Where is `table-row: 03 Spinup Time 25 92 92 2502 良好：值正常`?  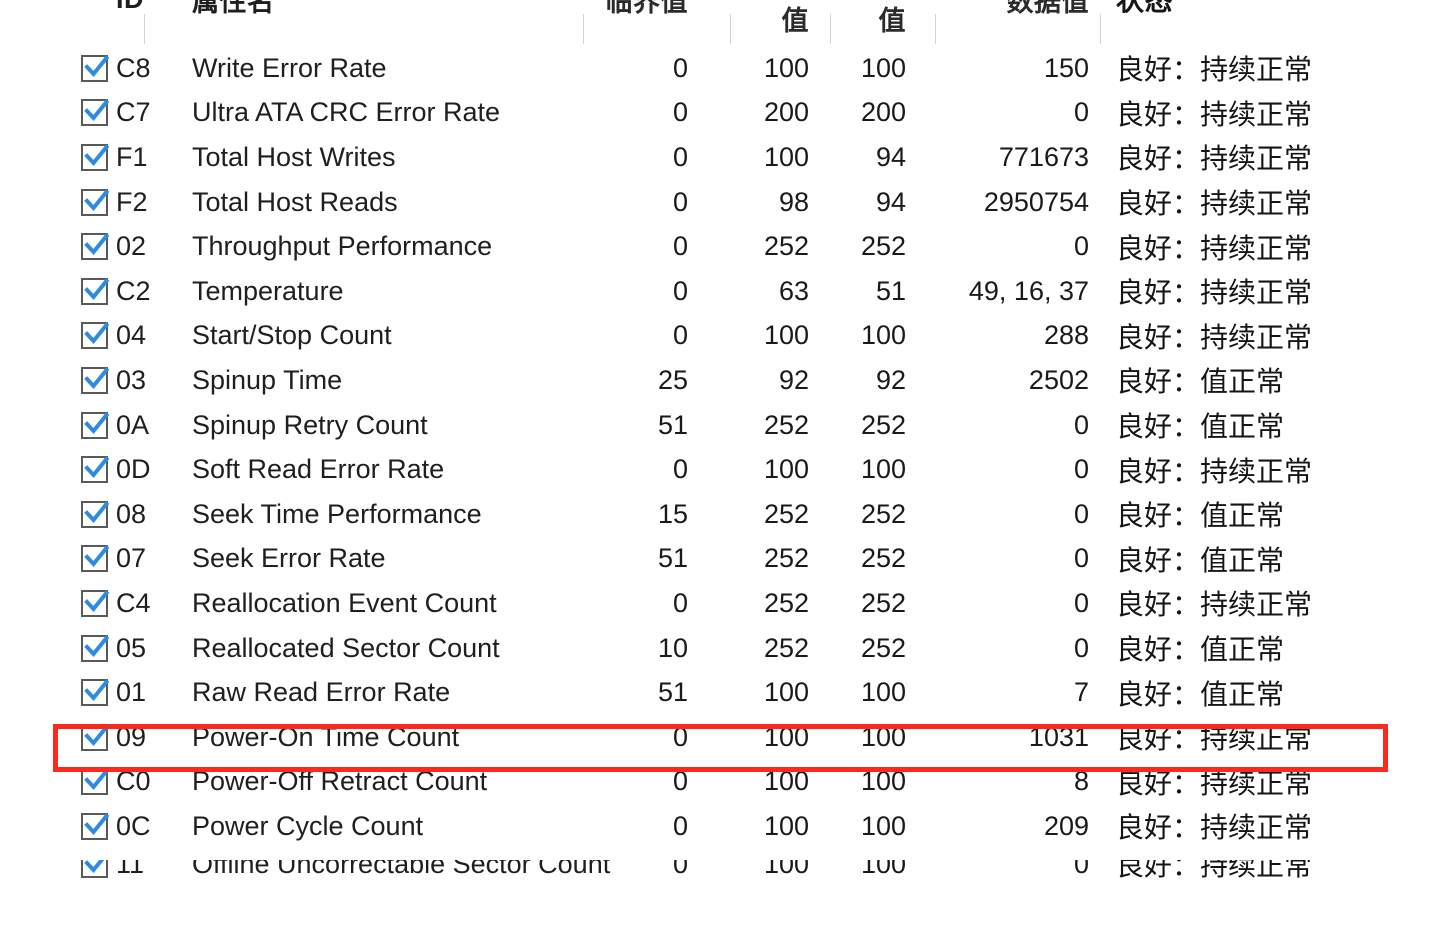
table-row: 03 Spinup Time 25 92 92 2502 良好：值正常 is located at coordinates (720, 380).